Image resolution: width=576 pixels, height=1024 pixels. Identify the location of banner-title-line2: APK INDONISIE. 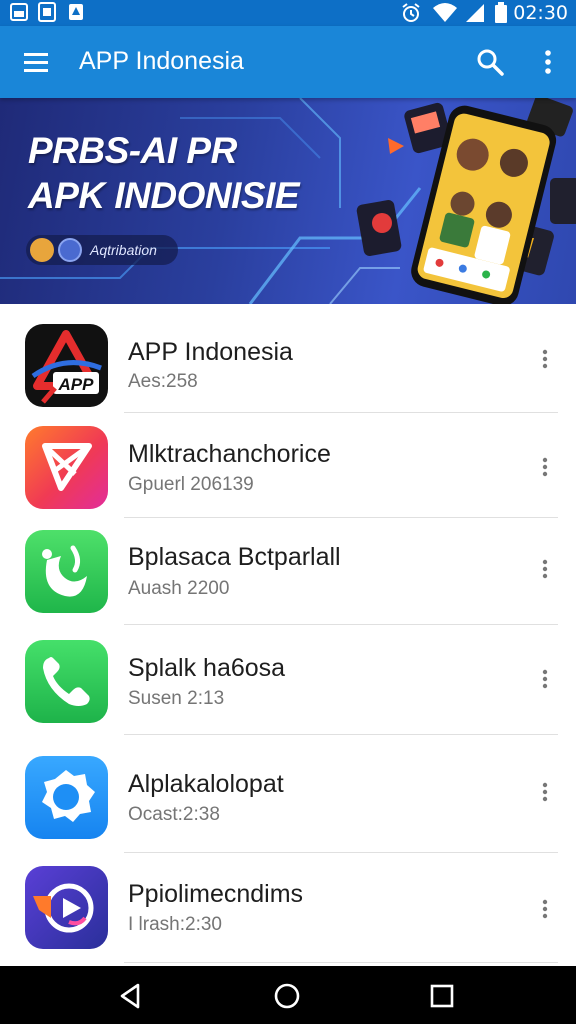
(164, 195).